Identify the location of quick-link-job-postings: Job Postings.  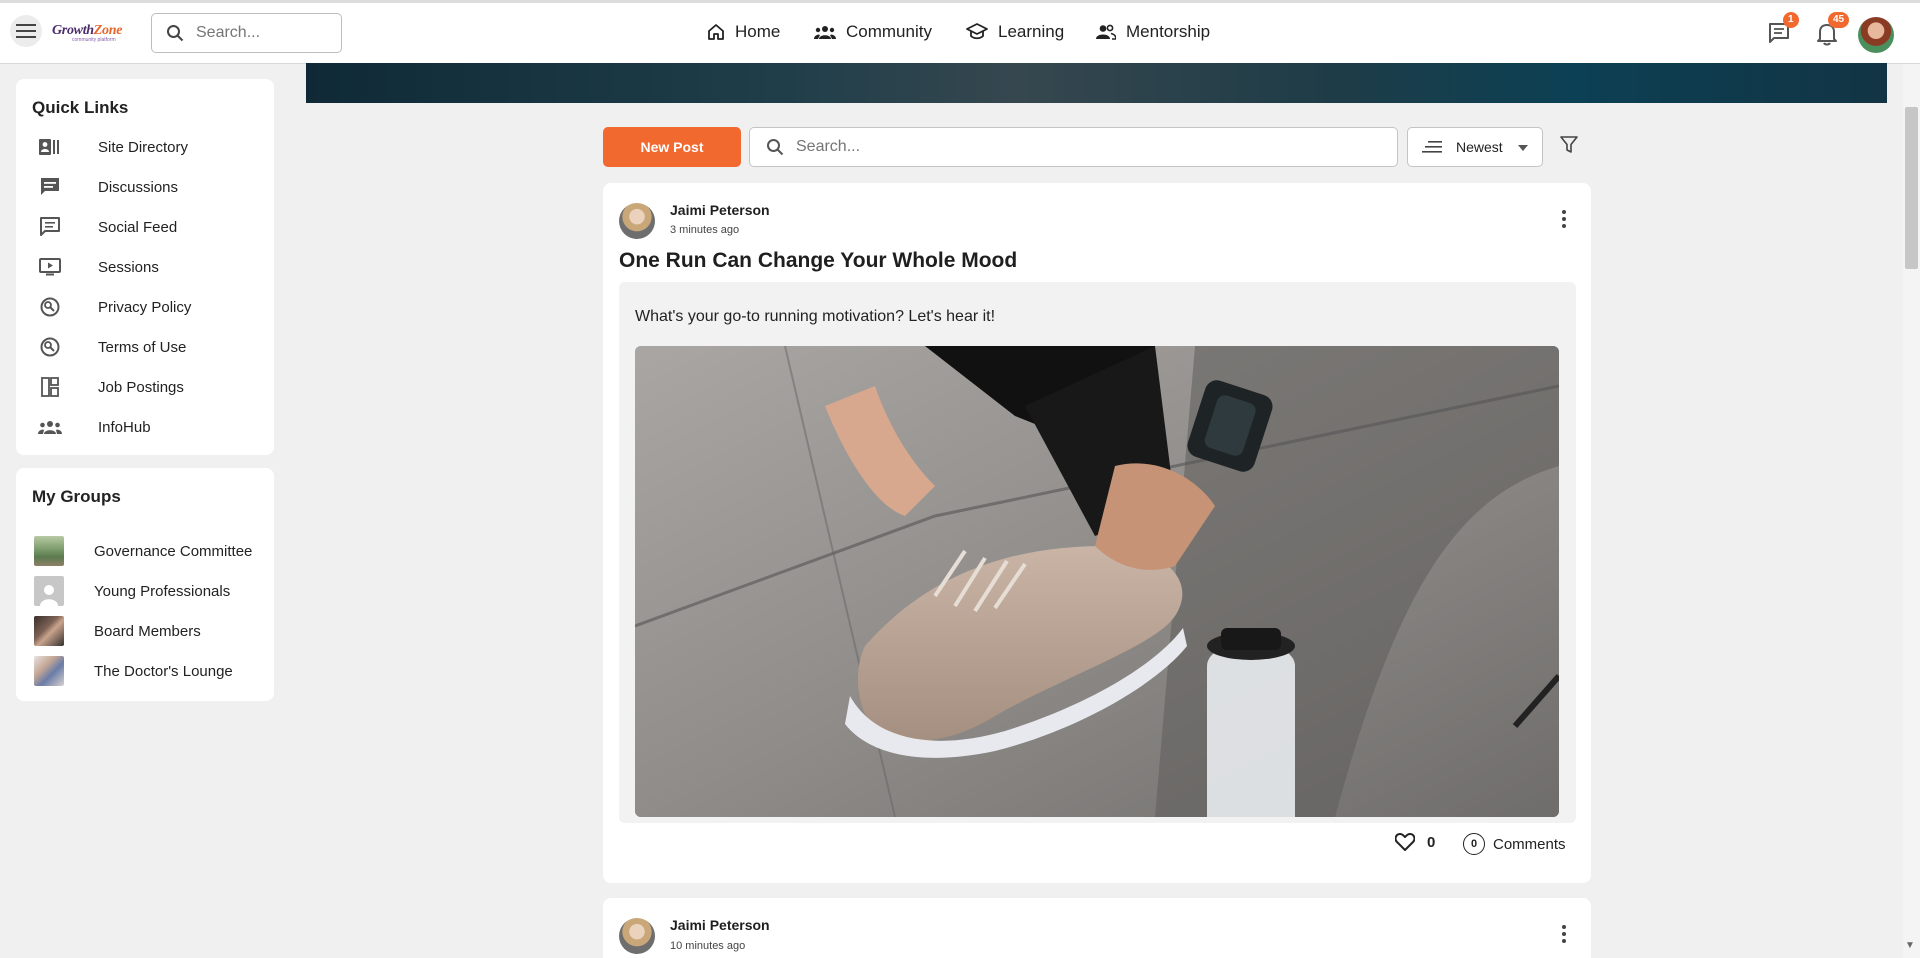
(111, 387).